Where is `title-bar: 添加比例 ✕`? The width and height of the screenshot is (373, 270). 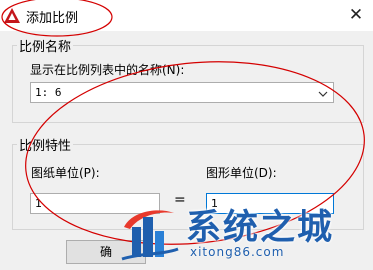 title-bar: 添加比例 ✕ is located at coordinates (186, 15).